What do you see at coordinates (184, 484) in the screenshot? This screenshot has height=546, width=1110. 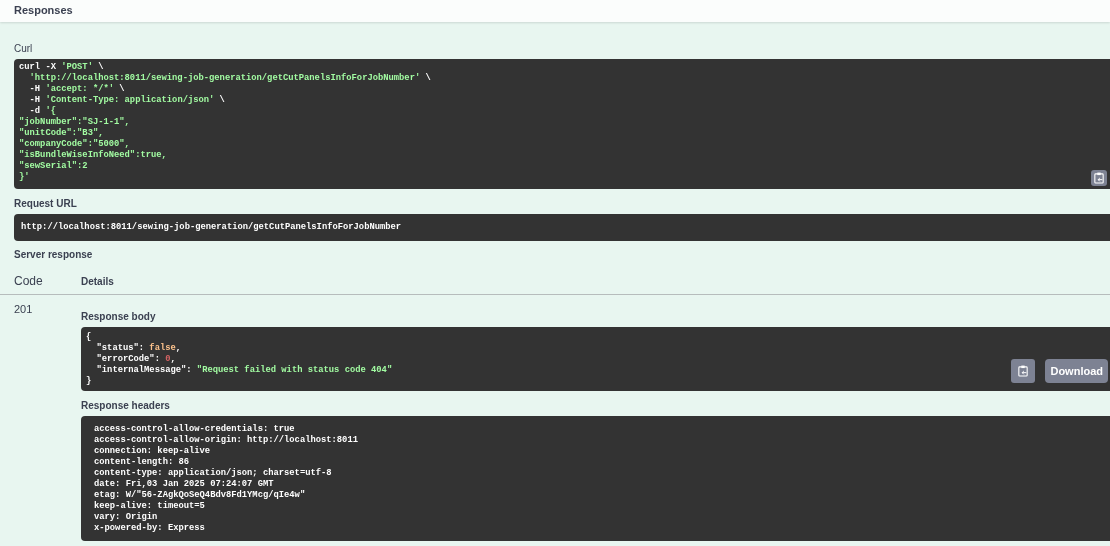 I see `header-line: date: Fri,03 Jan 2025 07:24:07 GMT` at bounding box center [184, 484].